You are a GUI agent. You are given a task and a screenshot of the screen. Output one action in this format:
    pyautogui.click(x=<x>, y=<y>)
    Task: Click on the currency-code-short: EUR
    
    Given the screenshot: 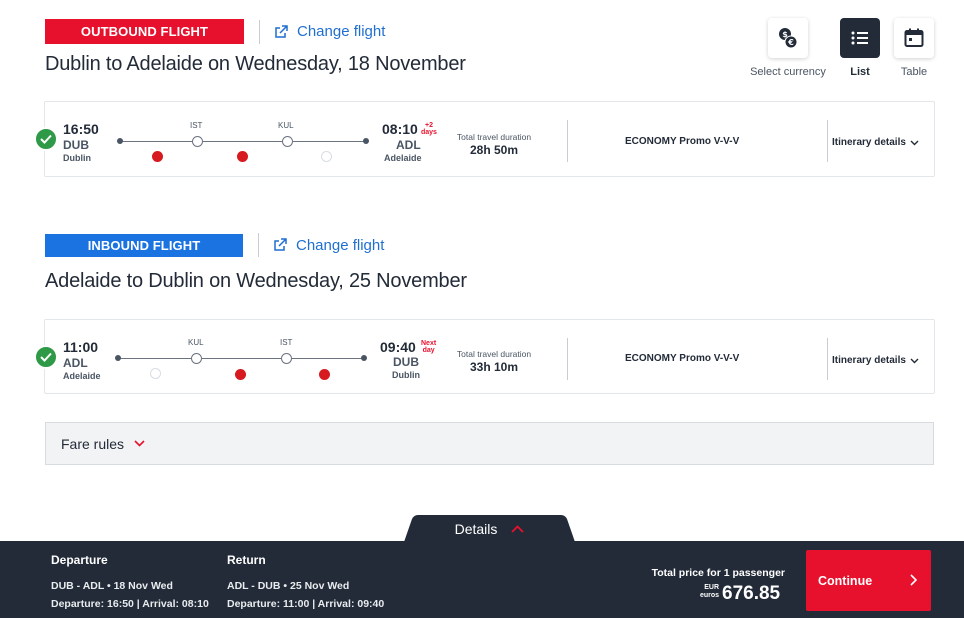 What is the action you would take?
    pyautogui.click(x=711, y=587)
    